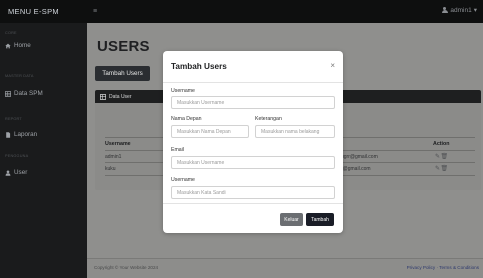 Image resolution: width=483 pixels, height=278 pixels. Describe the element at coordinates (356, 169) in the screenshot. I see `cell-email: r@gmail.com` at that location.